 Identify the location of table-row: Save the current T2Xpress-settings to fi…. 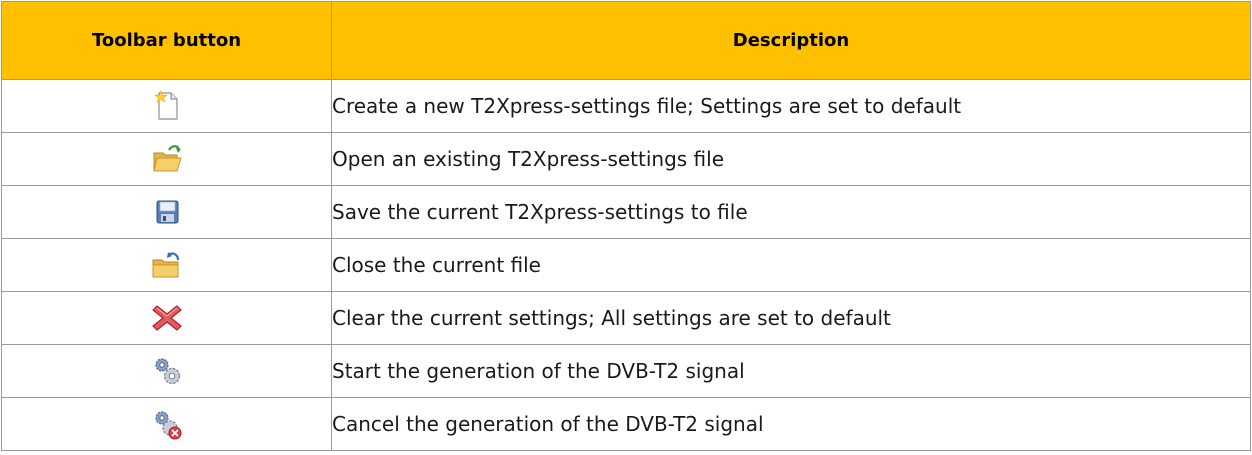
(626, 212).